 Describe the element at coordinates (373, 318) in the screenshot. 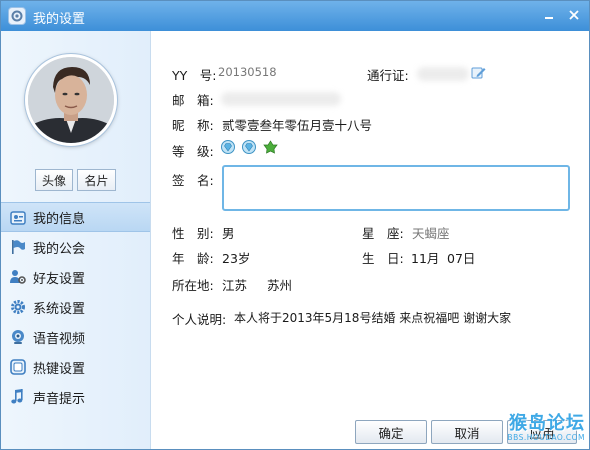

I see `description-value: 本人将于2013年5月18号结婚 来点祝福吧 谢谢大家` at that location.